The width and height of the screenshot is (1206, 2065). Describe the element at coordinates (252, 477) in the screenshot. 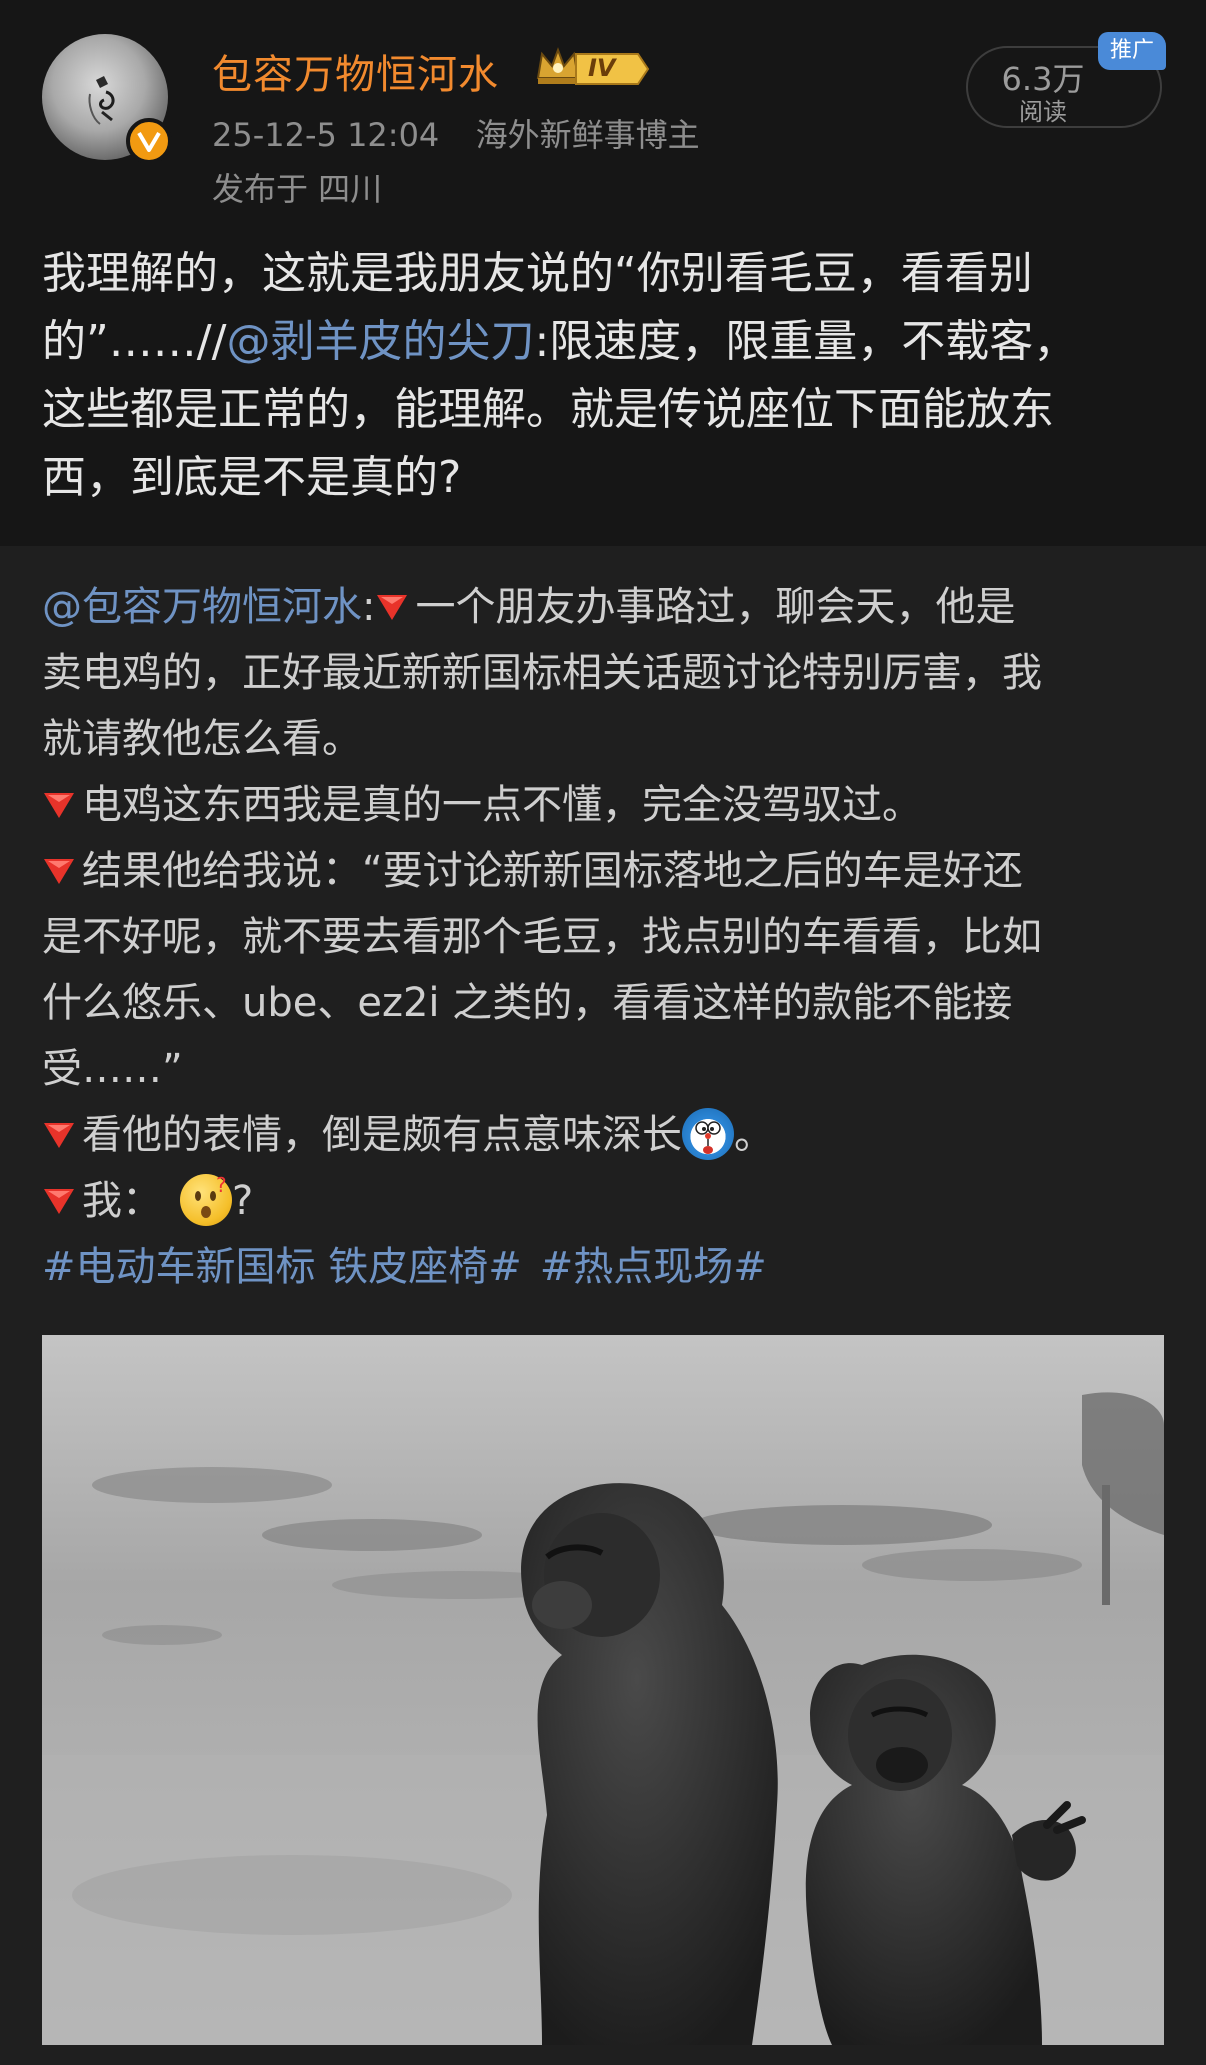

I see `post-line: 西，到底是不是真的?` at that location.